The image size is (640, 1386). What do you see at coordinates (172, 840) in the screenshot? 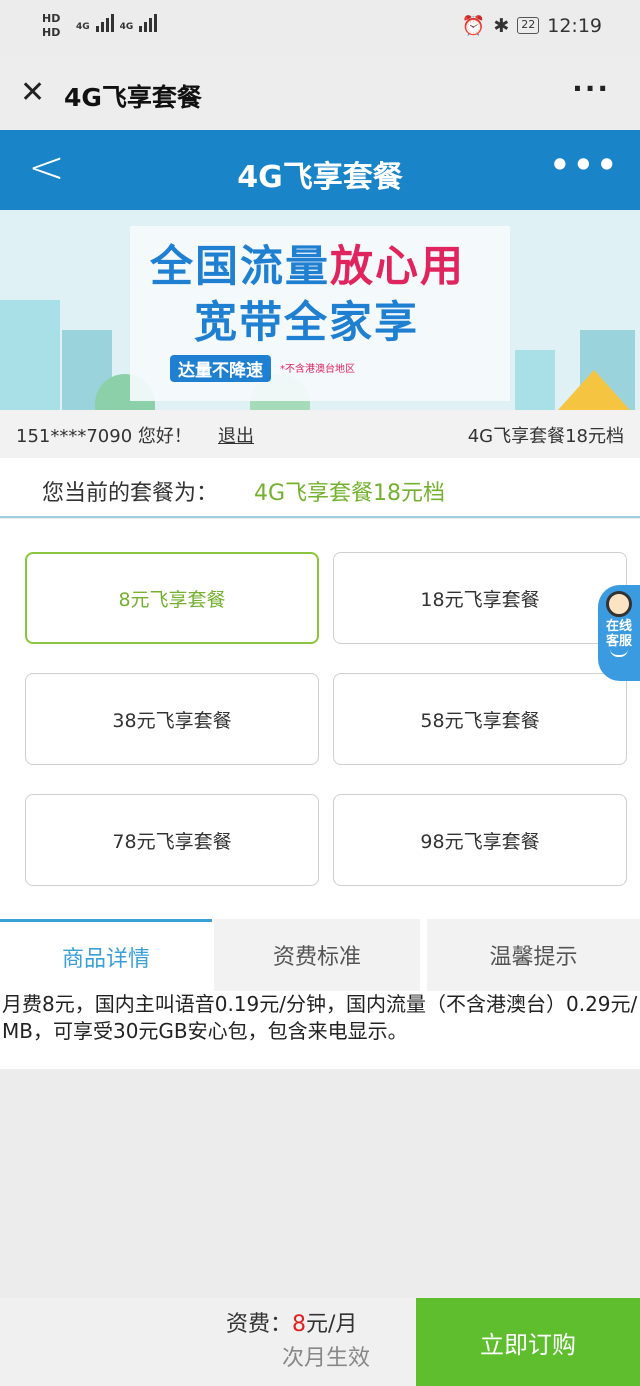
I see `plan-option-78: 78元飞享套餐` at bounding box center [172, 840].